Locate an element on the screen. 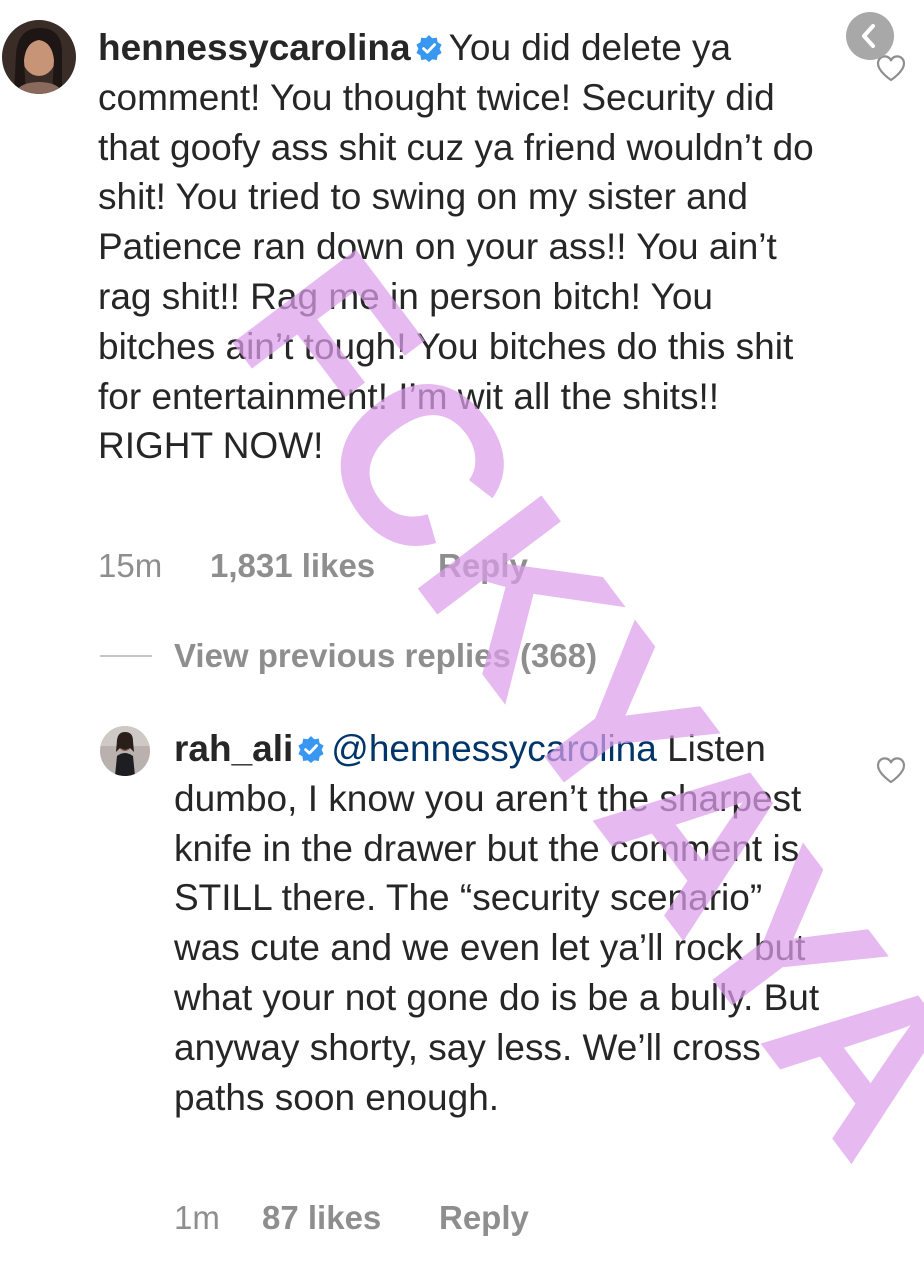 This screenshot has width=924, height=1278. heart-icon is located at coordinates (891, 770).